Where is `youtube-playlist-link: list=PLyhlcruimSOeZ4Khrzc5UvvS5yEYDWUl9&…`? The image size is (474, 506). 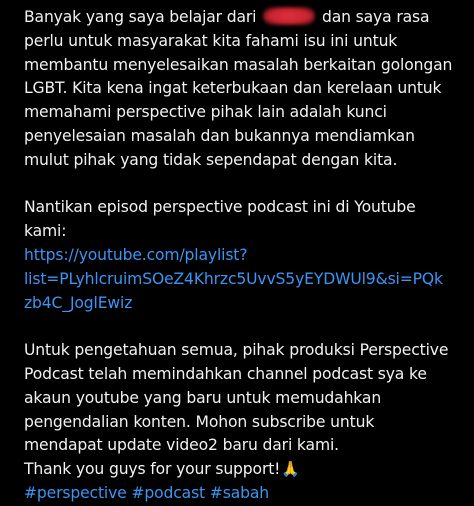
youtube-playlist-link: list=PLyhlcruimSOeZ4Khrzc5UvvS5yEYDWUl9&… is located at coordinates (247, 280).